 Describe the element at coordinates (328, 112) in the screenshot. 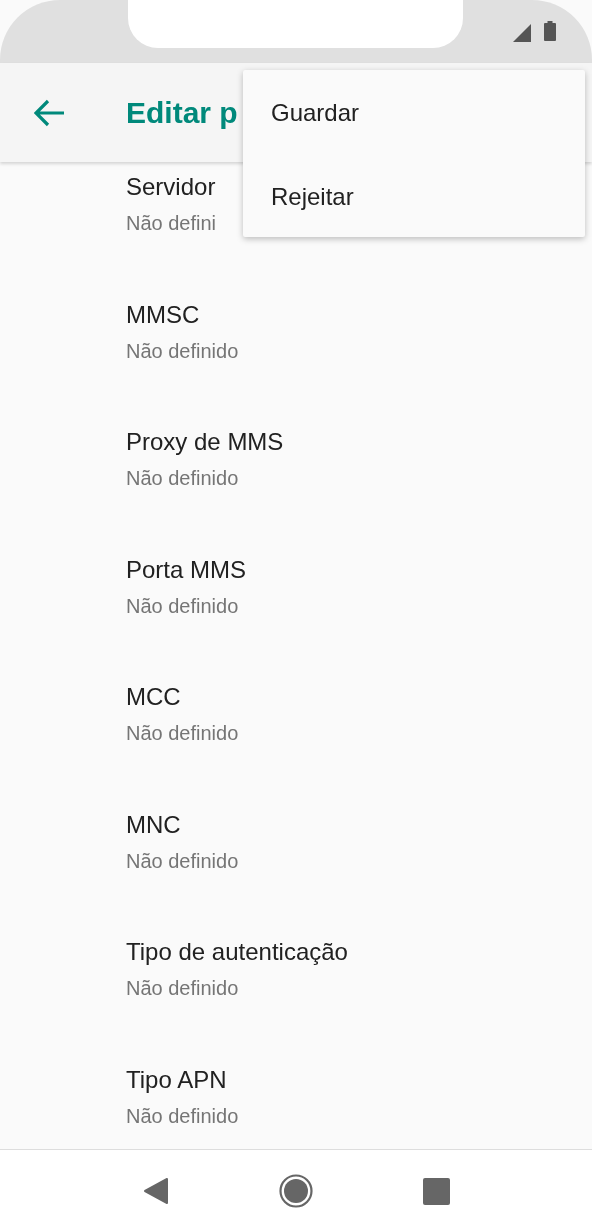

I see `menu-item: Guardar` at that location.